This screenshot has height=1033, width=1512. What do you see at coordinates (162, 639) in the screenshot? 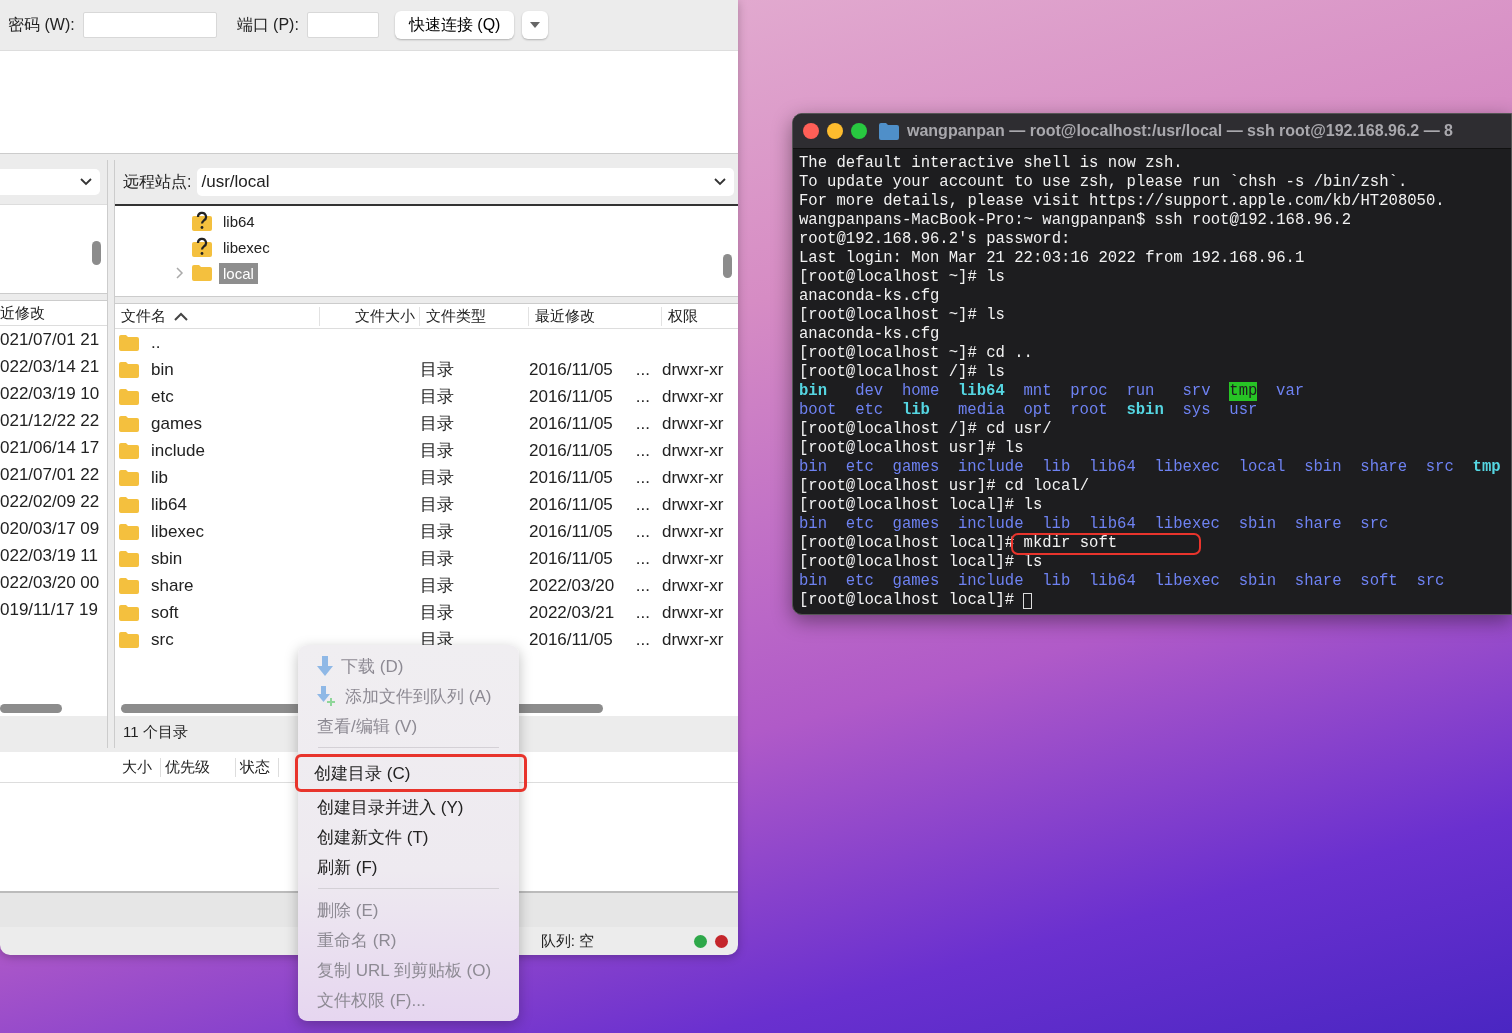
I see `file-name: src` at bounding box center [162, 639].